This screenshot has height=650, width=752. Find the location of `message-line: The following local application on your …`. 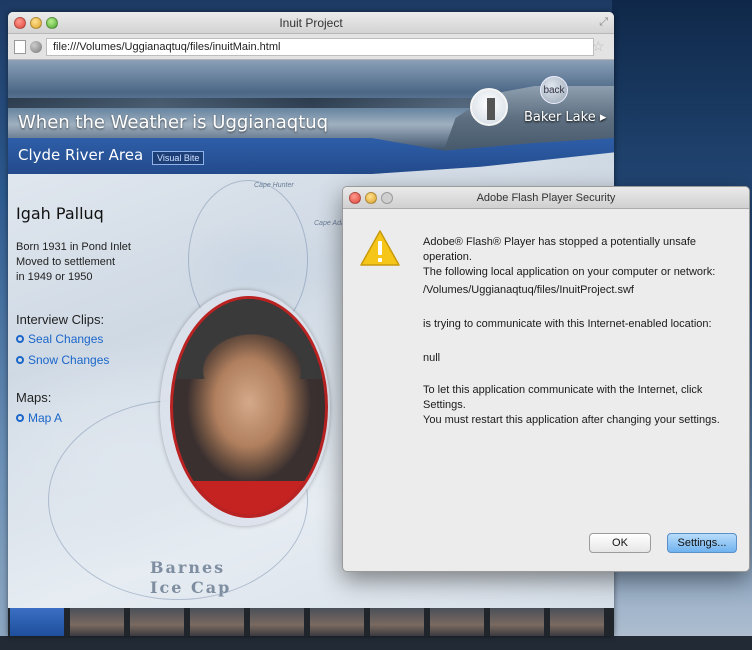

message-line: The following local application on your … is located at coordinates (569, 272).